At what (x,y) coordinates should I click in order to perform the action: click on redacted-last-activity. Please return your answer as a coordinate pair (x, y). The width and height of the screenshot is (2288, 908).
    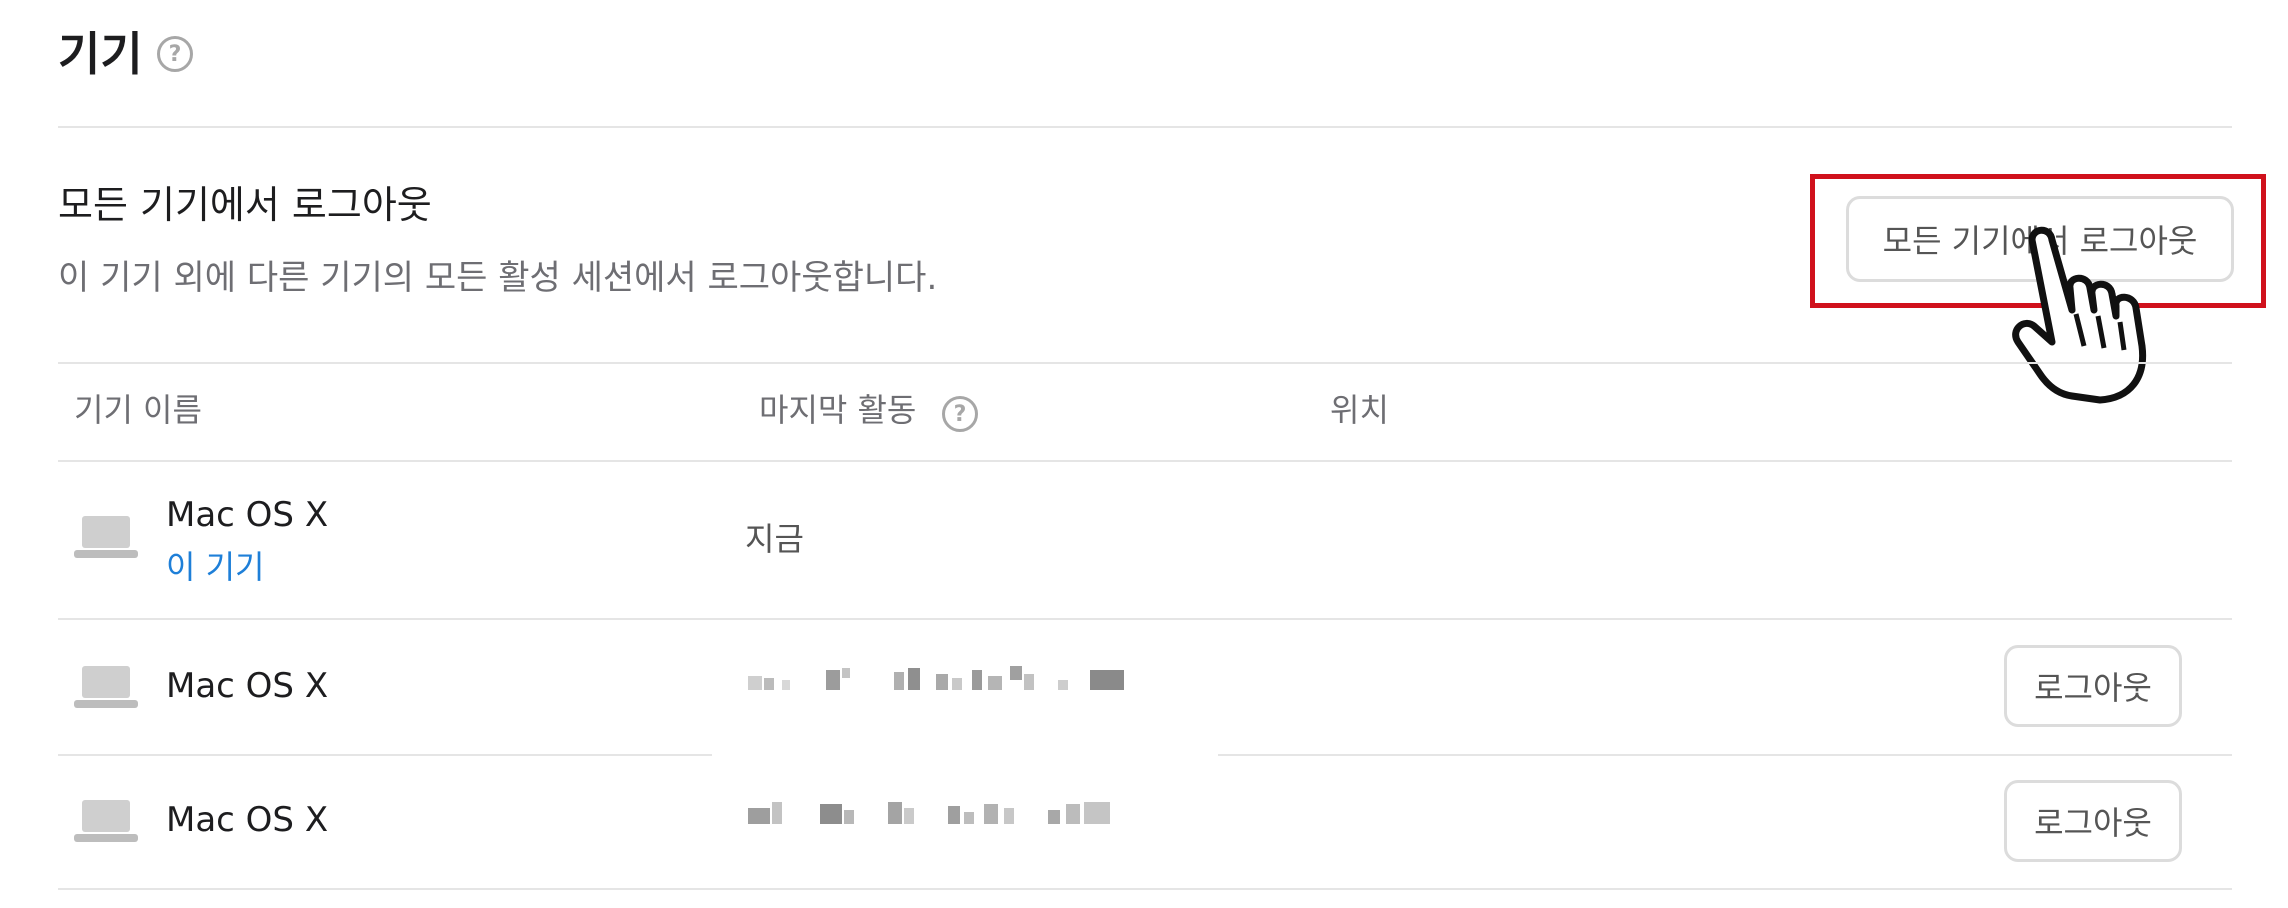
    Looking at the image, I should click on (929, 813).